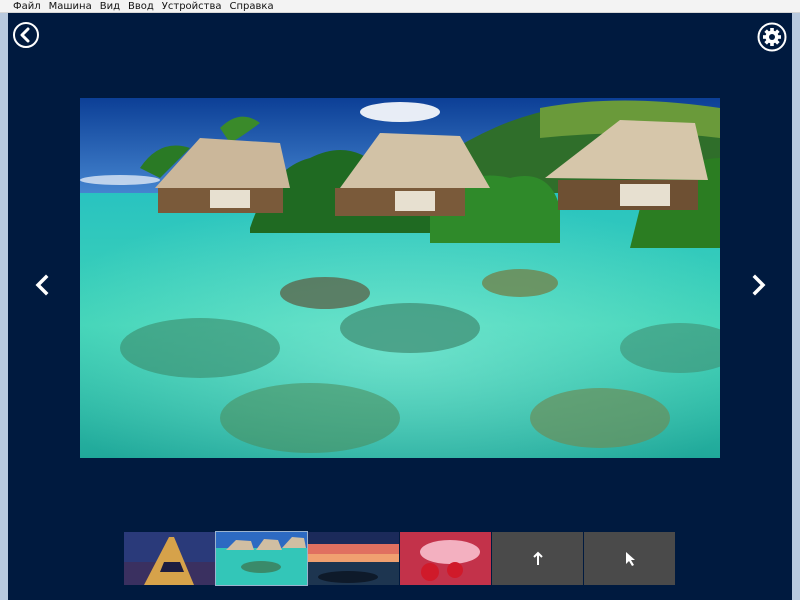  I want to click on strawberries-splash-photo, so click(445, 558).